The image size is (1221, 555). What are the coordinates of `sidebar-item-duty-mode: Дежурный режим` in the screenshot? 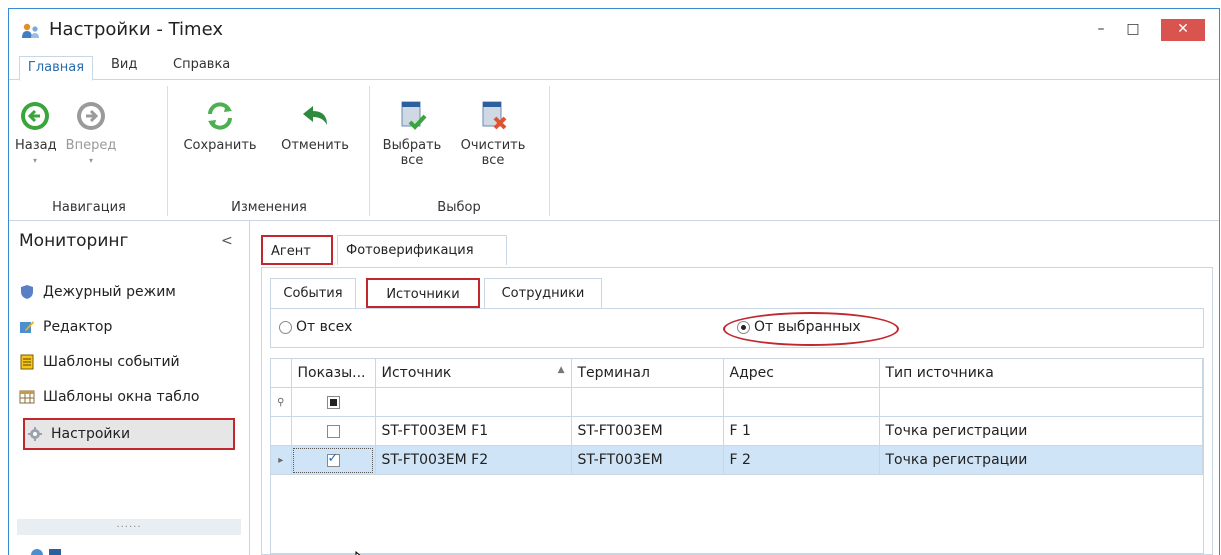 It's located at (127, 292).